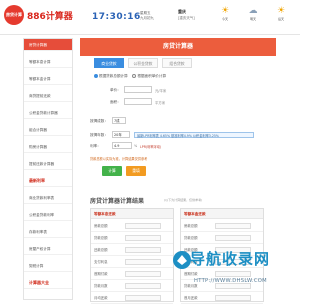 Image resolution: width=320 pixels, height=304 pixels. What do you see at coordinates (48, 266) in the screenshot?
I see `sidebar-item: 契税计算` at bounding box center [48, 266].